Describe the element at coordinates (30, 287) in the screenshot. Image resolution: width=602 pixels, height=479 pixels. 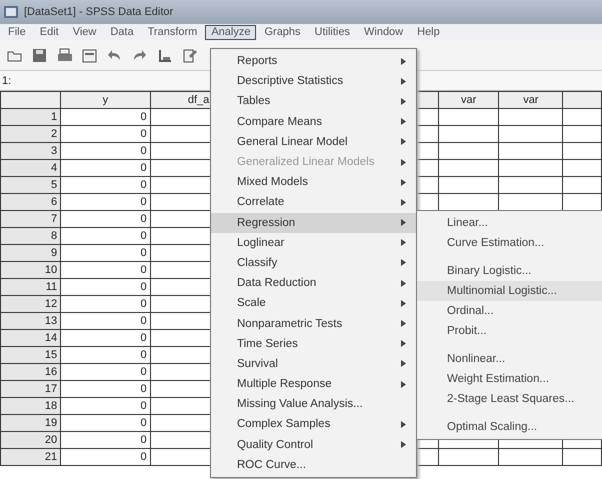
I see `row-number: 11` at that location.